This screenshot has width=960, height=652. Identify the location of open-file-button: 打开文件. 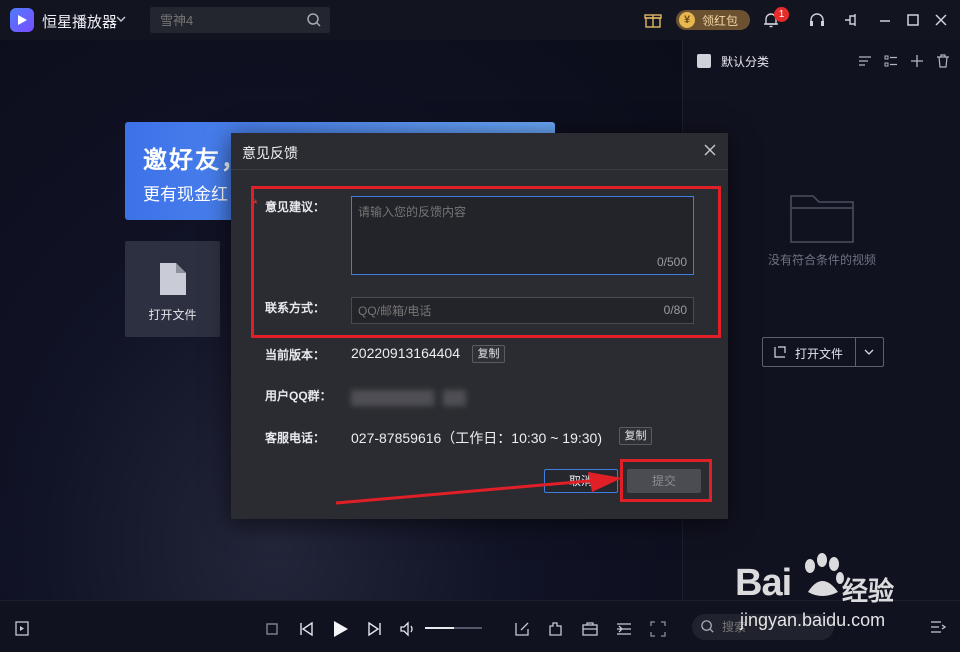
(823, 352).